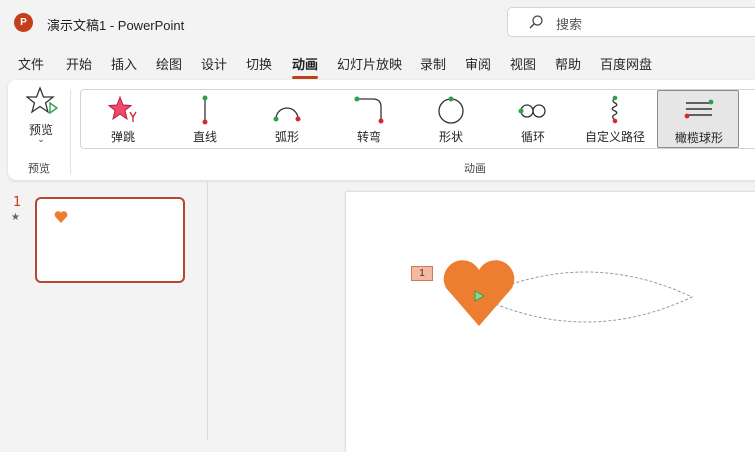 Image resolution: width=755 pixels, height=452 pixels. Describe the element at coordinates (305, 66) in the screenshot. I see `tab-animations: 动画` at that location.